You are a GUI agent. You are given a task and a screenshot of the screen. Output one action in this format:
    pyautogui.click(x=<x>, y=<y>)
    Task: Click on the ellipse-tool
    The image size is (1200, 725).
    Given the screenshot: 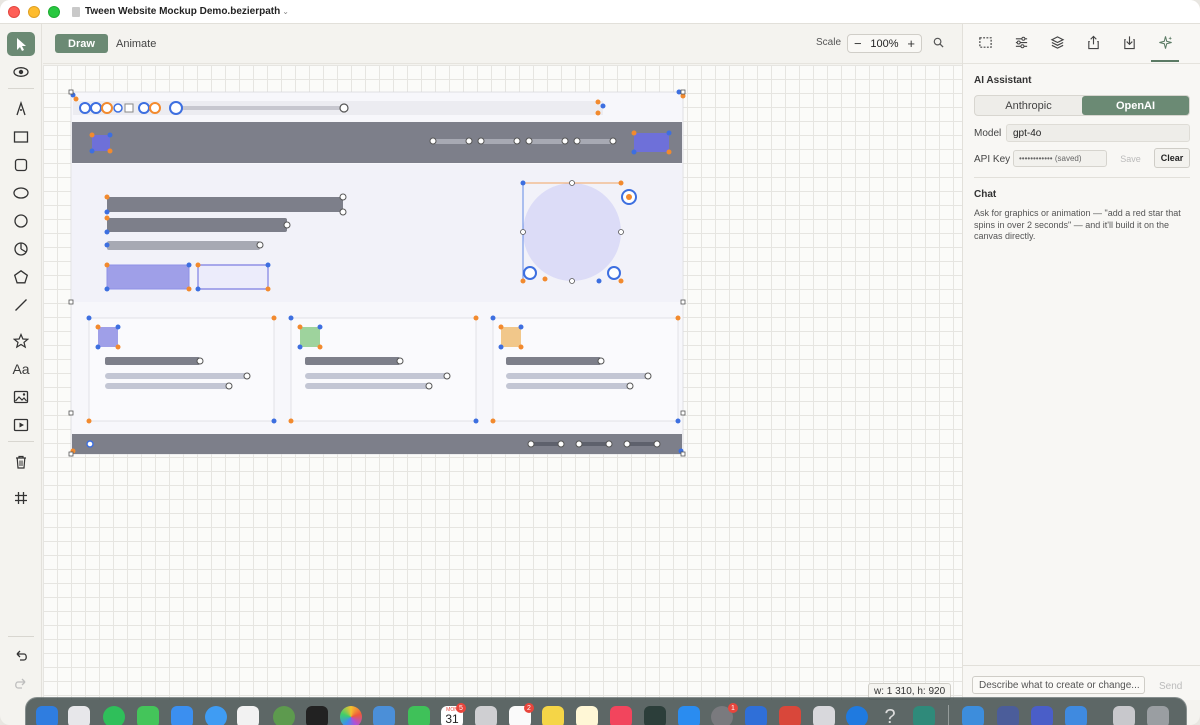 What is the action you would take?
    pyautogui.click(x=21, y=193)
    